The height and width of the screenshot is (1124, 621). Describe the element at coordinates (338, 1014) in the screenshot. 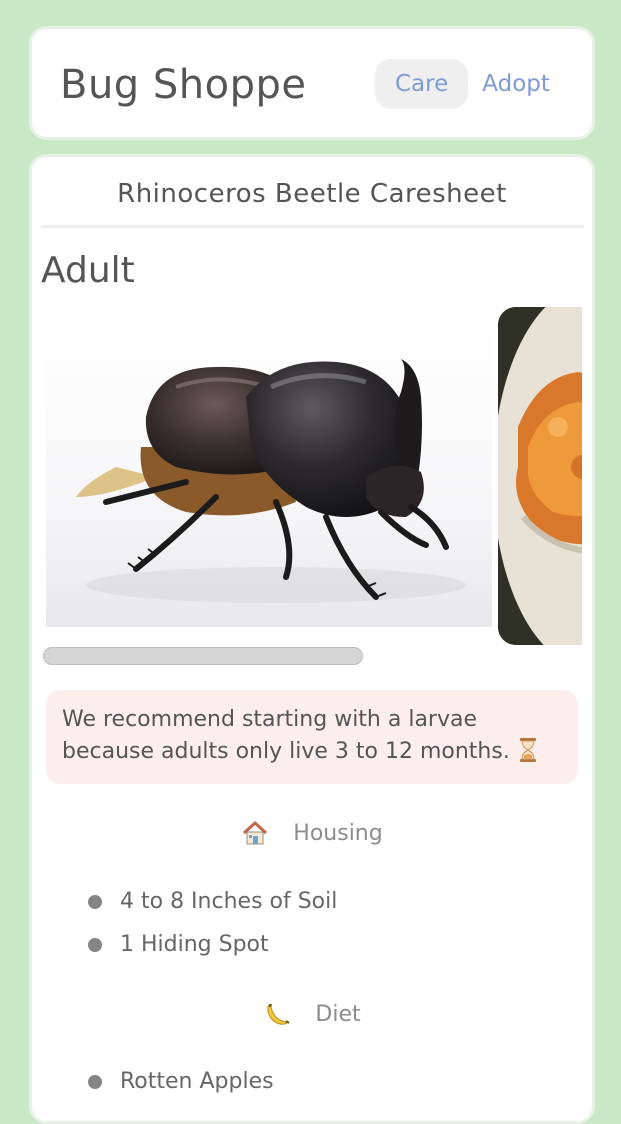

I see `diet-section-title: Diet` at that location.